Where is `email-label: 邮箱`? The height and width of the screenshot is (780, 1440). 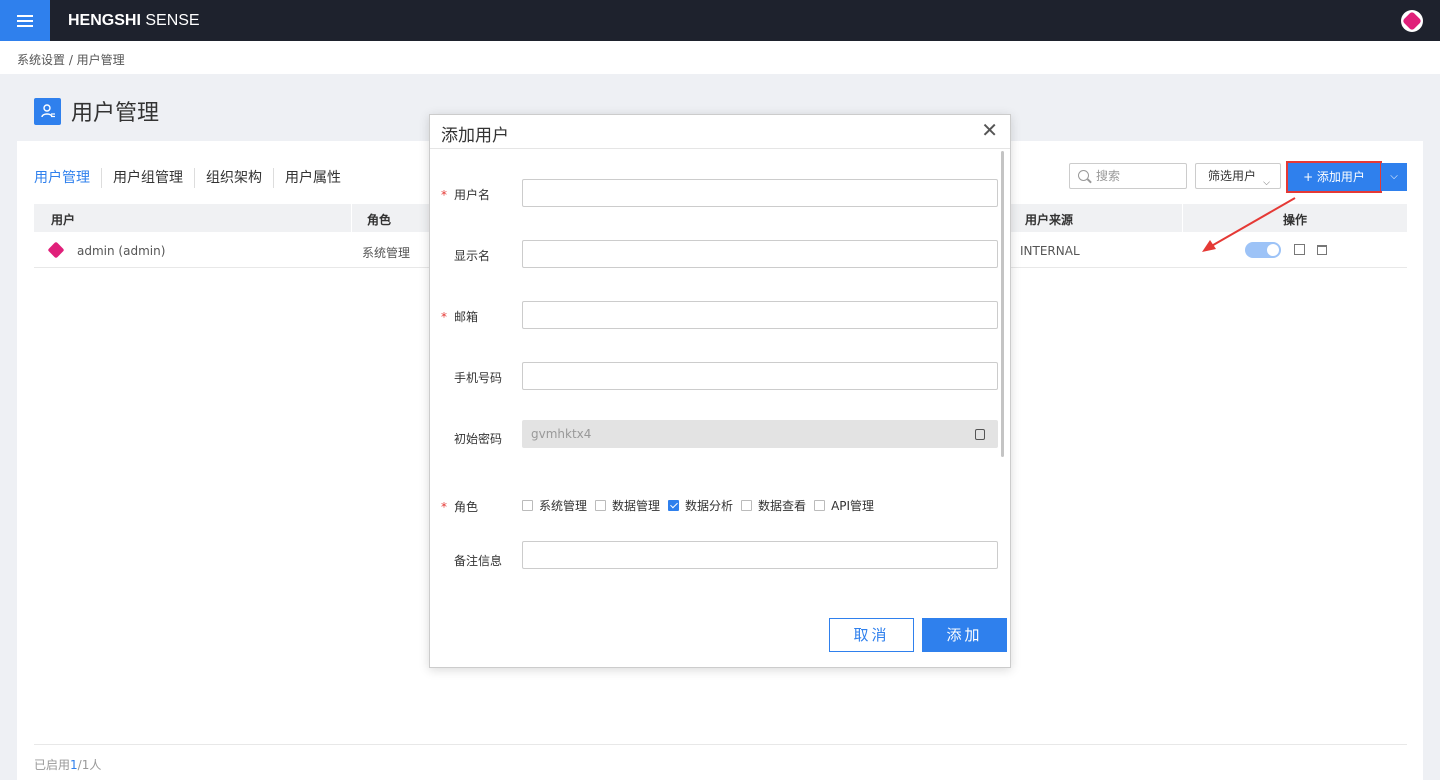 email-label: 邮箱 is located at coordinates (466, 317).